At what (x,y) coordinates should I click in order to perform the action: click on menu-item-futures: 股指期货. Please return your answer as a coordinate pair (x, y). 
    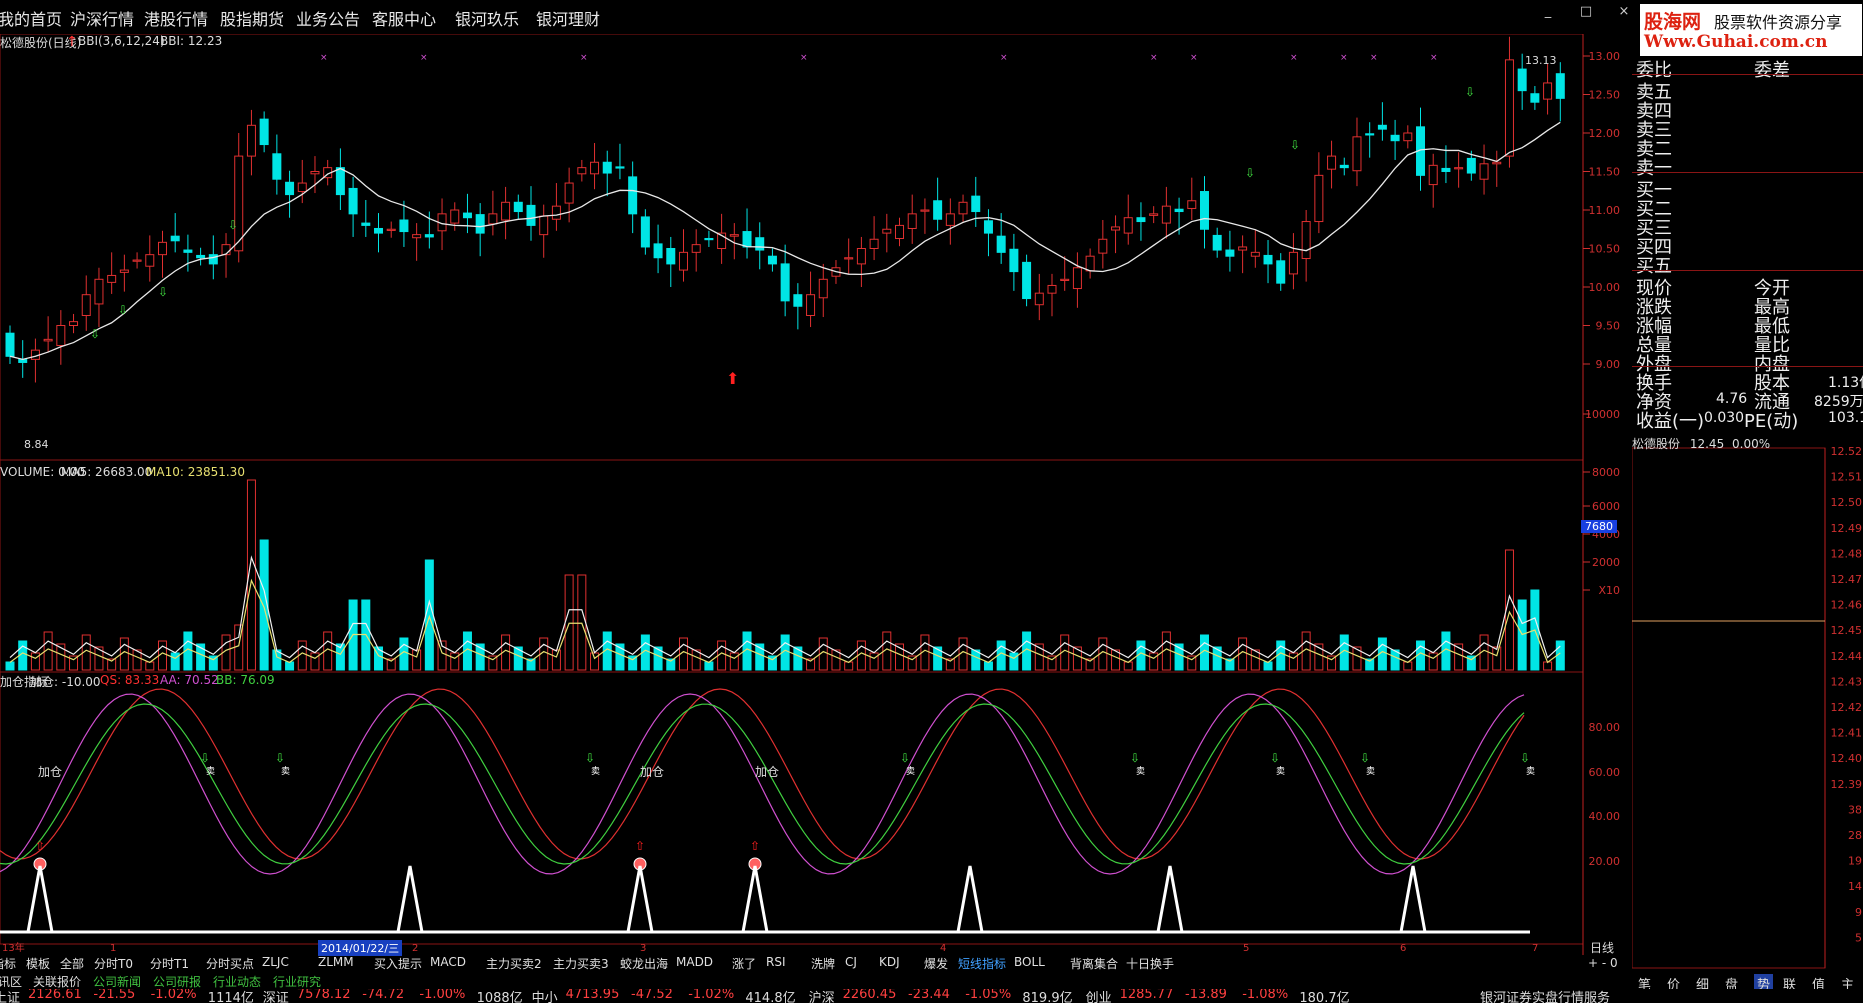
    Looking at the image, I should click on (252, 18).